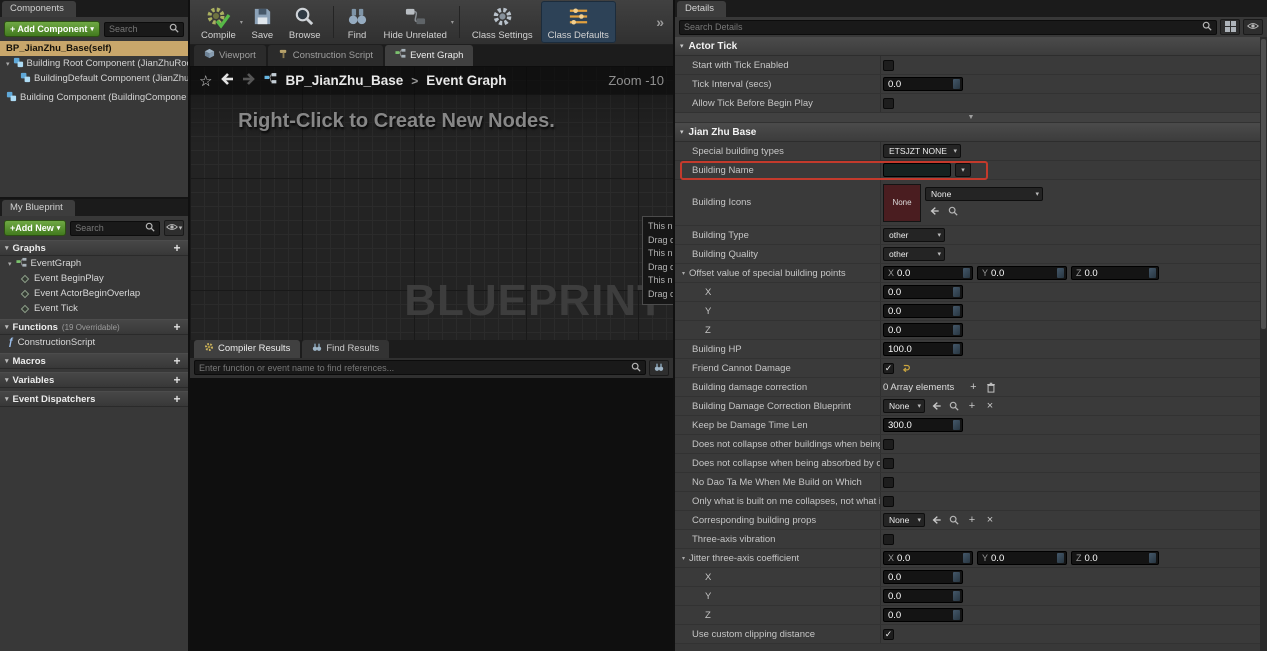  What do you see at coordinates (177, 361) in the screenshot?
I see `add-macros-button: +` at bounding box center [177, 361].